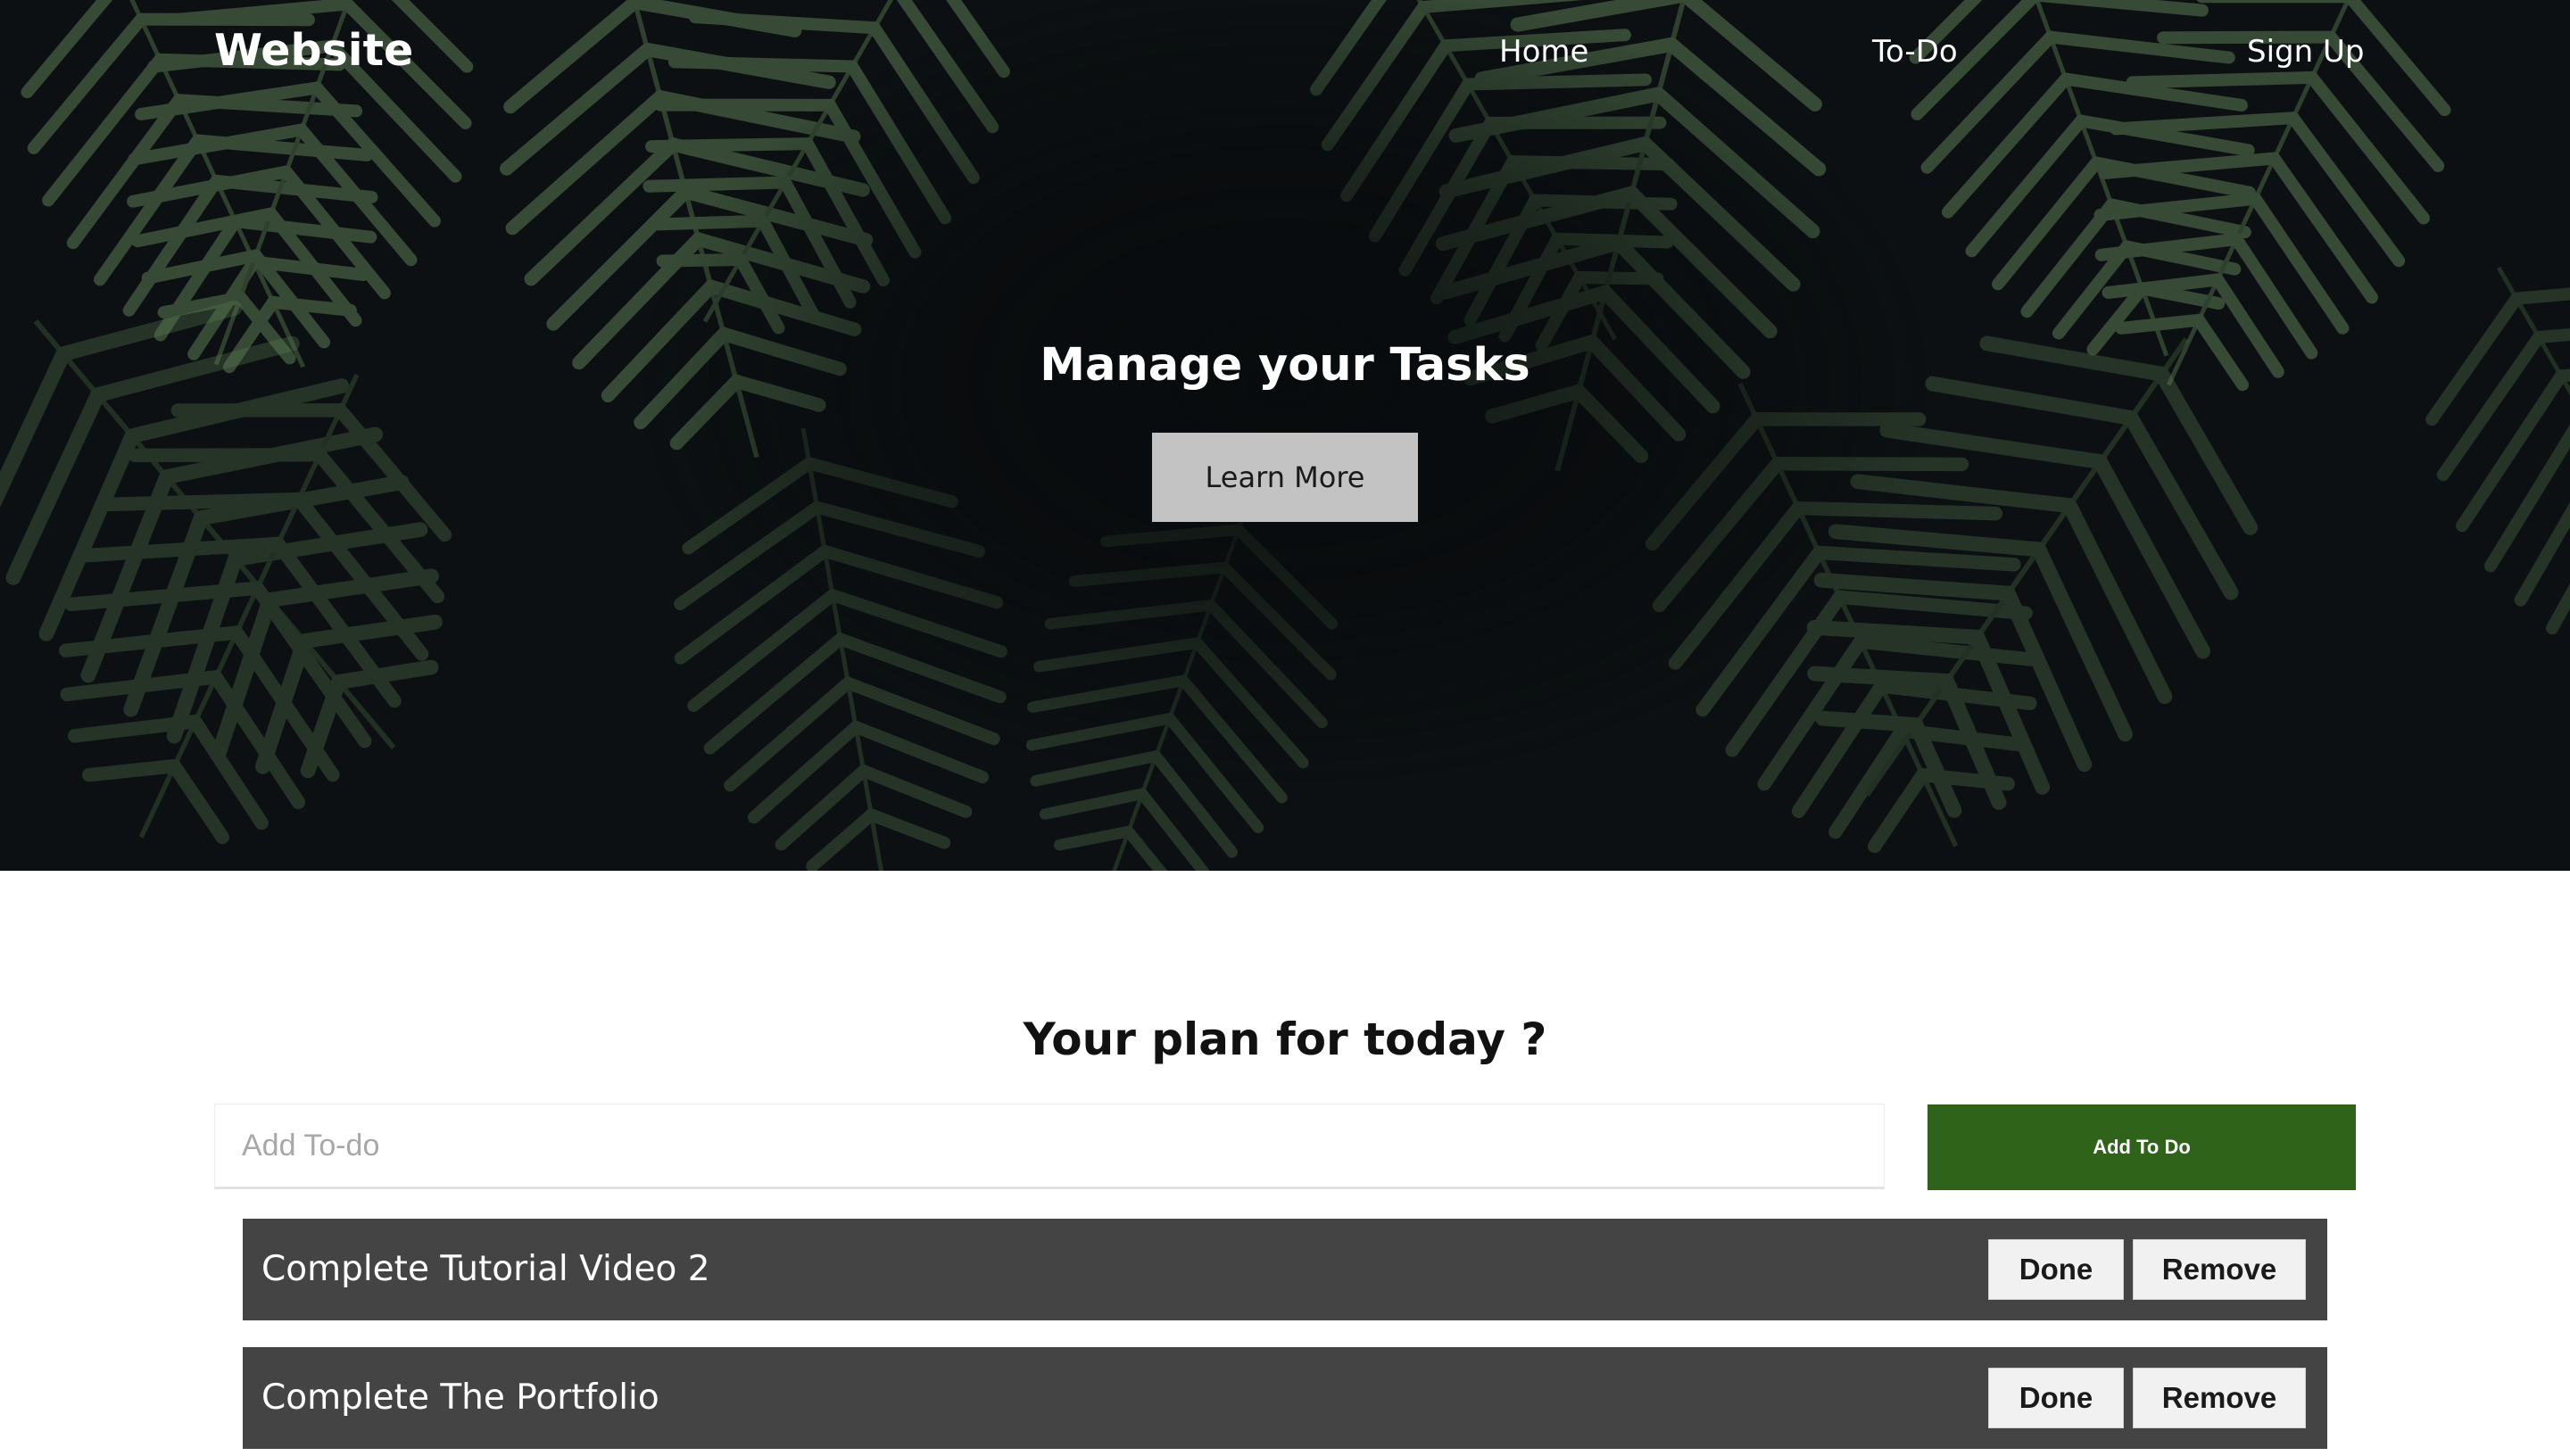 This screenshot has width=2570, height=1456. Describe the element at coordinates (2142, 1147) in the screenshot. I see `add-todo-button: Add To Do` at that location.